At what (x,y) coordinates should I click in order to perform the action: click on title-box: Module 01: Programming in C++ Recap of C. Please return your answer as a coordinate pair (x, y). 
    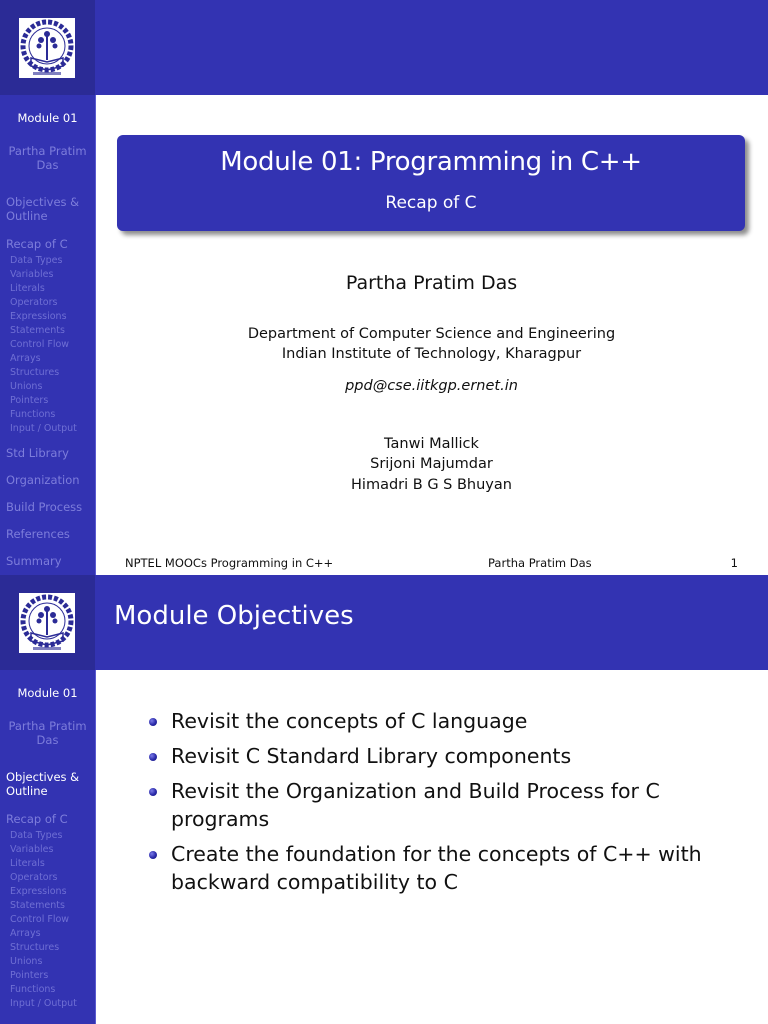
    Looking at the image, I should click on (431, 183).